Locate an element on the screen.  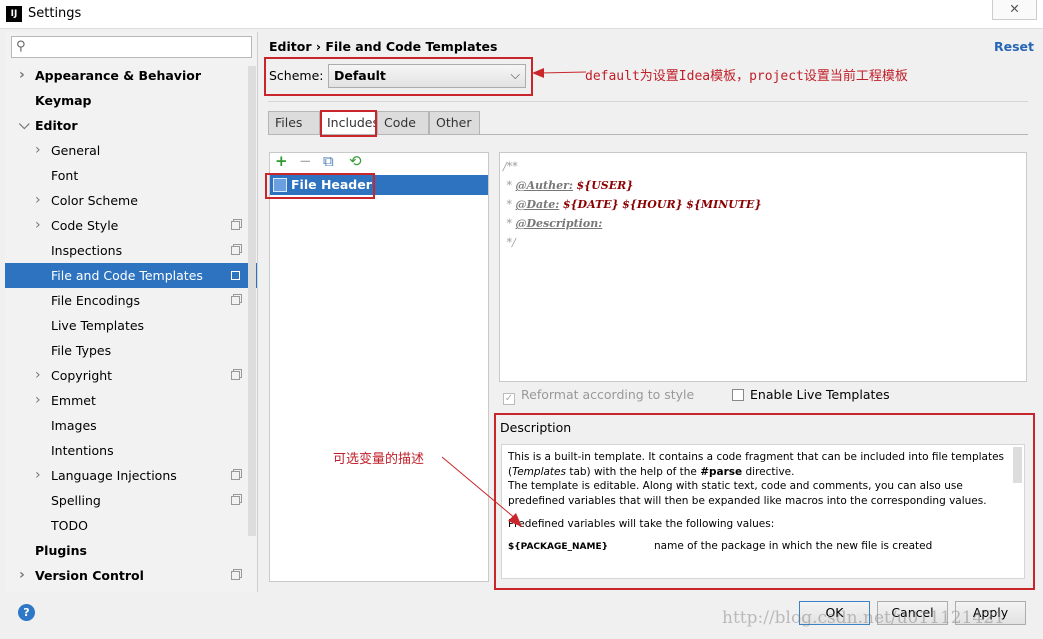
sidebar-item-version-control: › Version Control is located at coordinates (131, 575).